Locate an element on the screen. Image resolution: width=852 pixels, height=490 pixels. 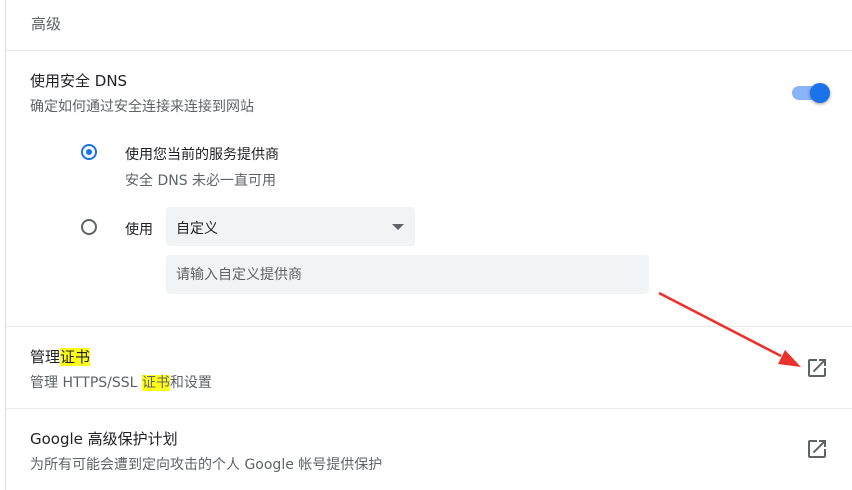
custom-provider-input-box is located at coordinates (407, 274).